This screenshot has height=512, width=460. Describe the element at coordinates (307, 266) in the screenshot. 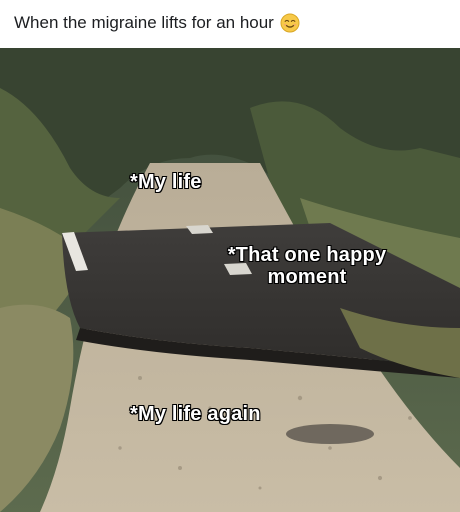

I see `label-happy-moment: *That one happy moment` at that location.